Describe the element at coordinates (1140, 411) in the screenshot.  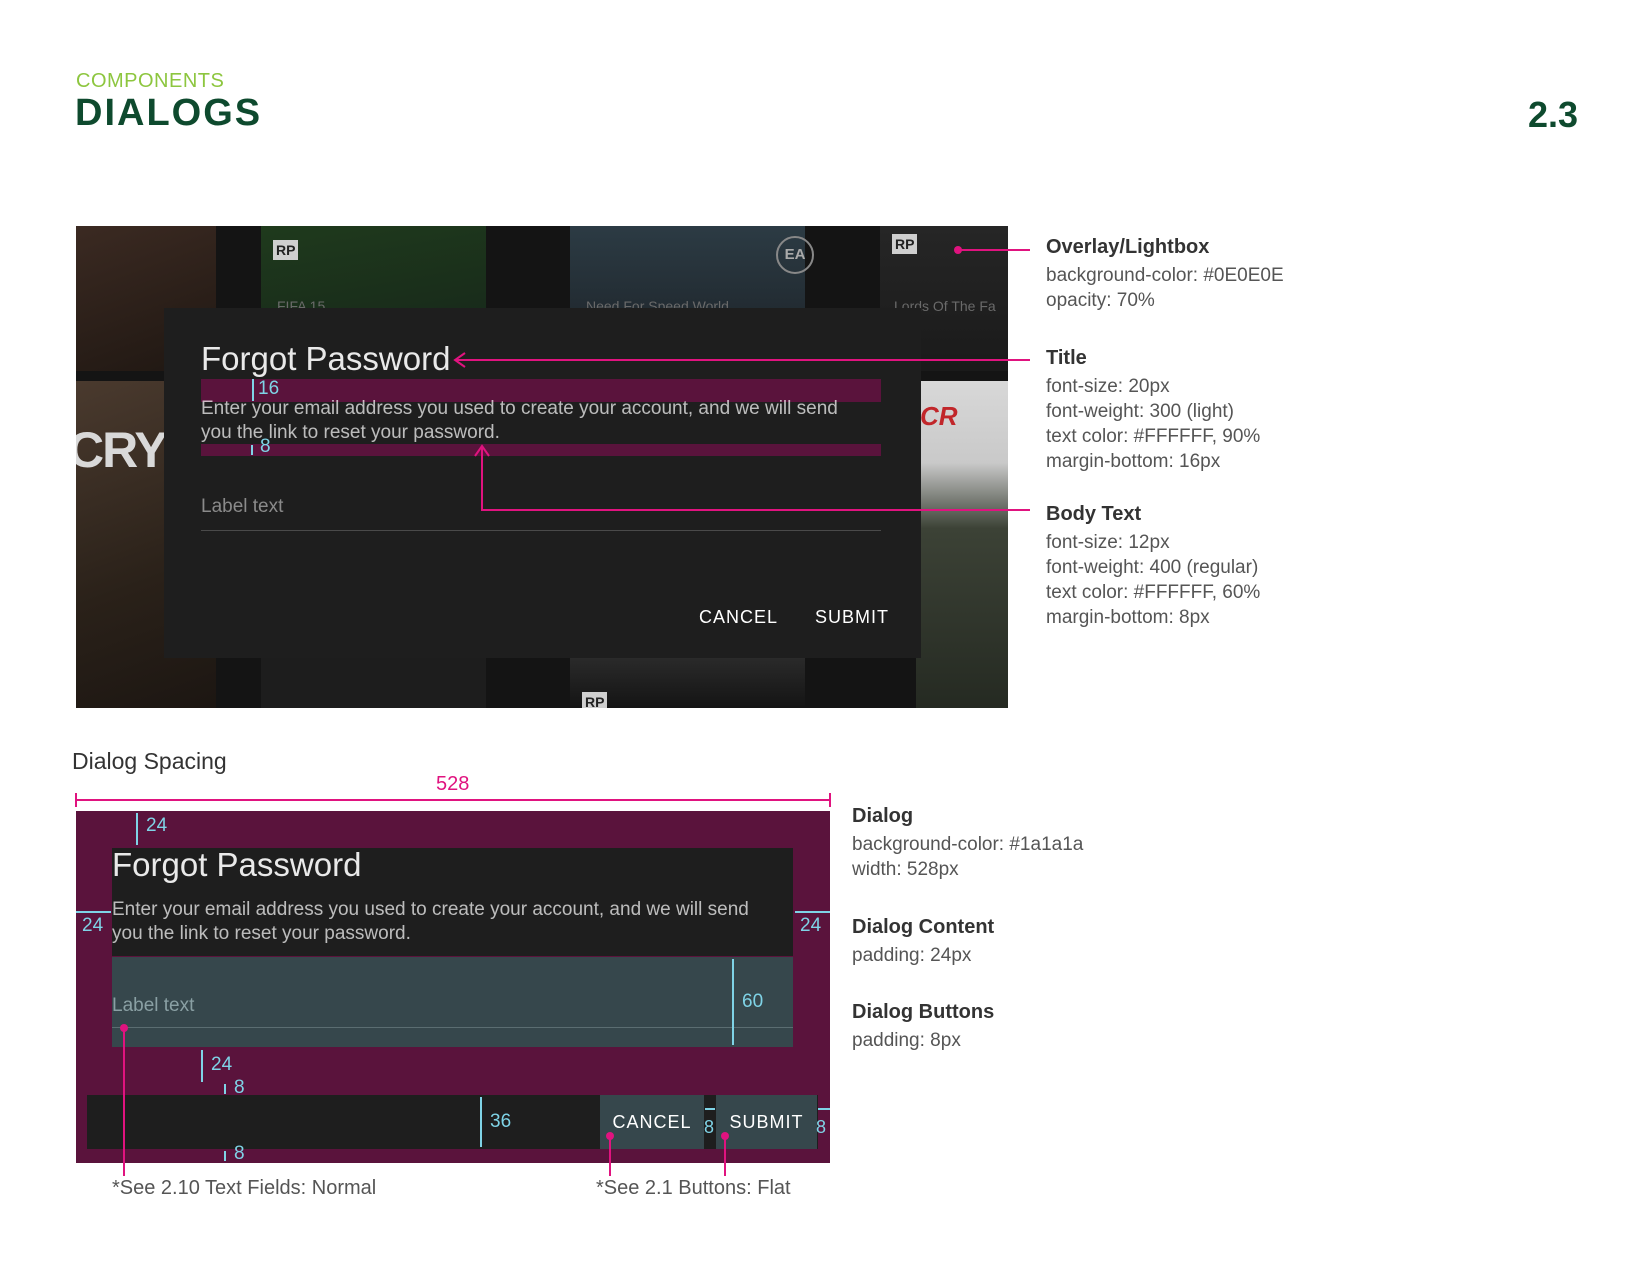
I see `note-line: font-weight: 300 (light)` at that location.